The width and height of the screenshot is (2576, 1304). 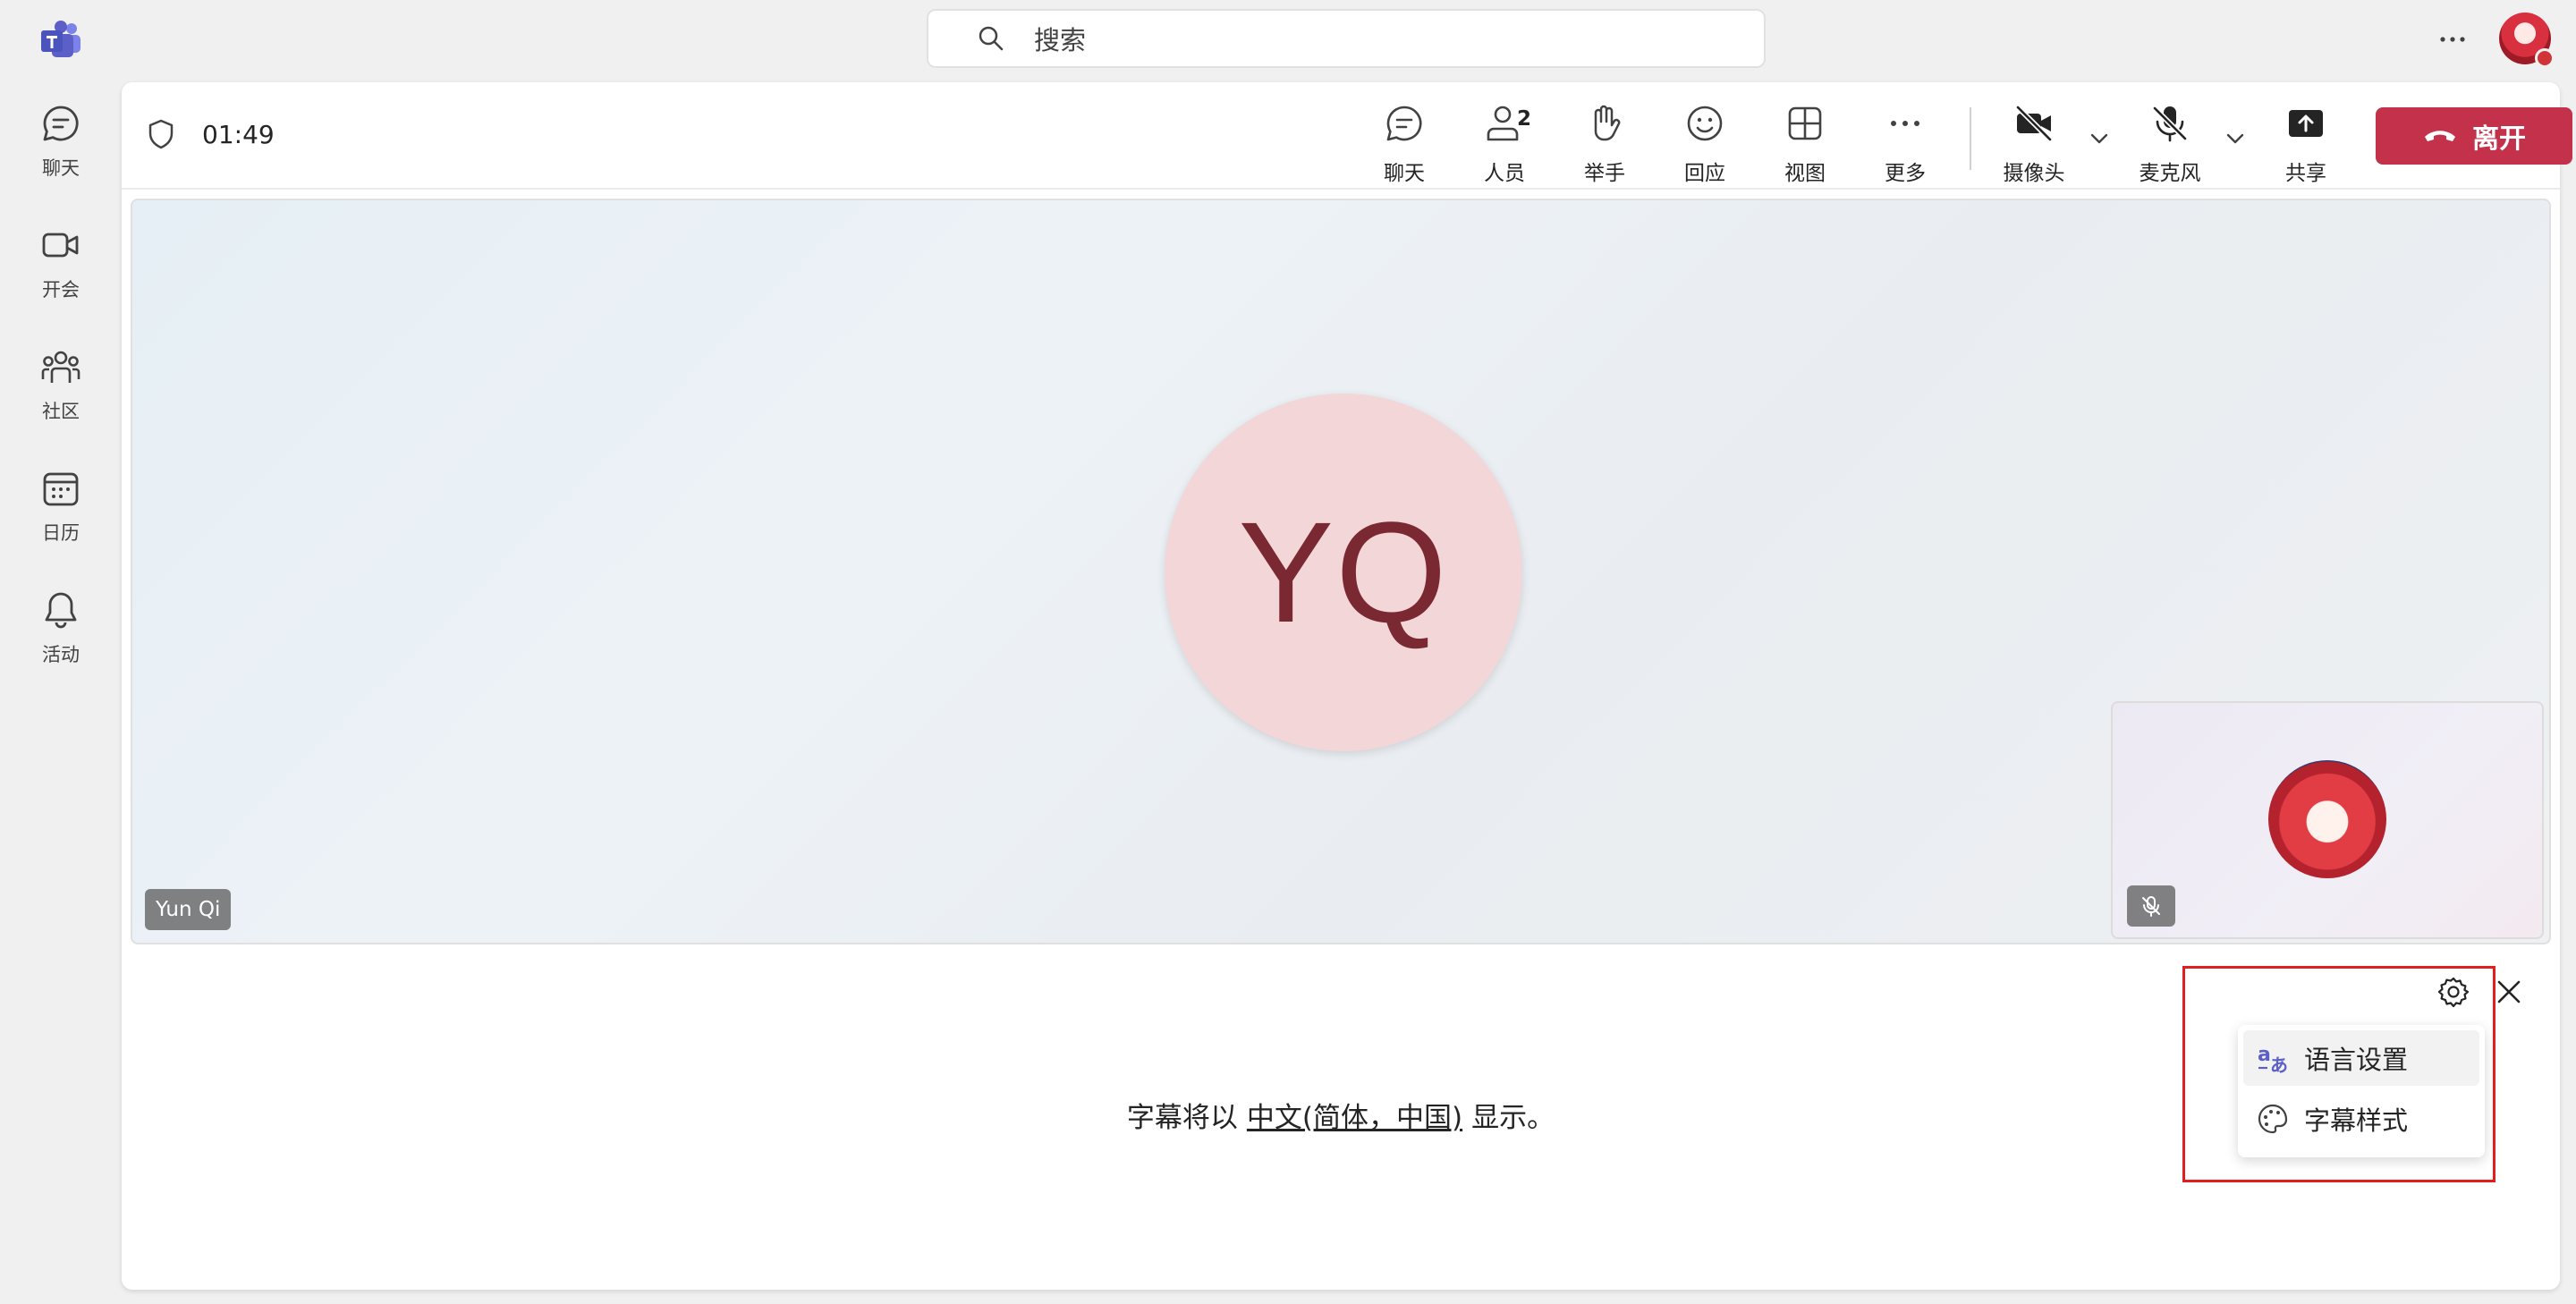 What do you see at coordinates (1805, 174) in the screenshot?
I see `view-button-label: 视图` at bounding box center [1805, 174].